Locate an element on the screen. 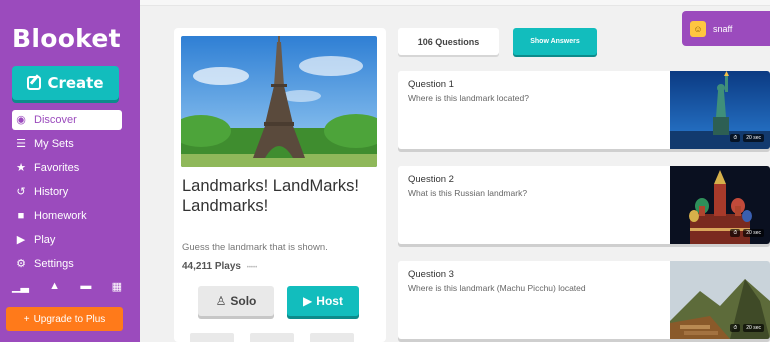 Image resolution: width=770 pixels, height=342 pixels. sidebar-item-label: Favorites is located at coordinates (57, 168).